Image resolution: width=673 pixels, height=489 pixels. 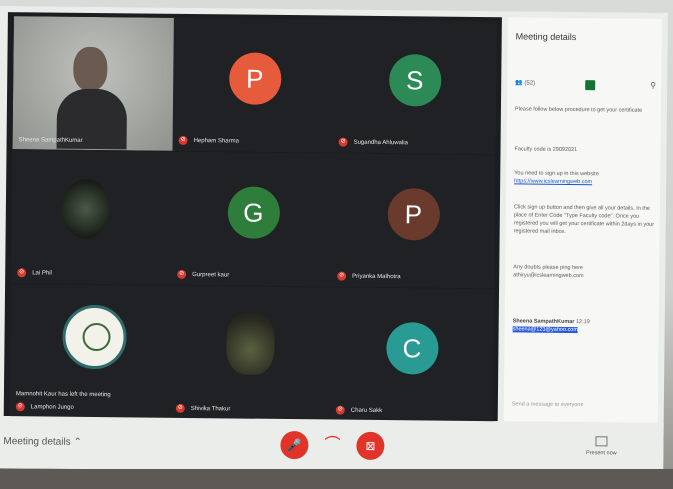 I want to click on participant-name-row: ⊘ Lamphon Jungo, so click(x=44, y=407).